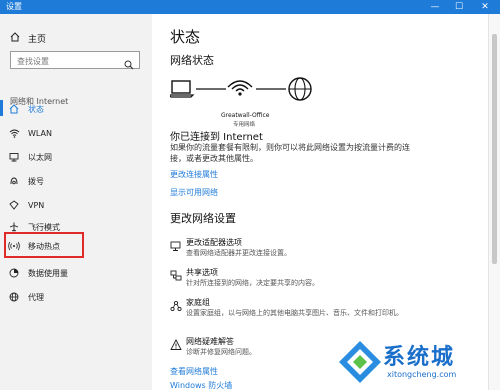 Image resolution: width=500 pixels, height=390 pixels. What do you see at coordinates (216, 137) in the screenshot?
I see `connected-heading: 你已连接到 Internet` at bounding box center [216, 137].